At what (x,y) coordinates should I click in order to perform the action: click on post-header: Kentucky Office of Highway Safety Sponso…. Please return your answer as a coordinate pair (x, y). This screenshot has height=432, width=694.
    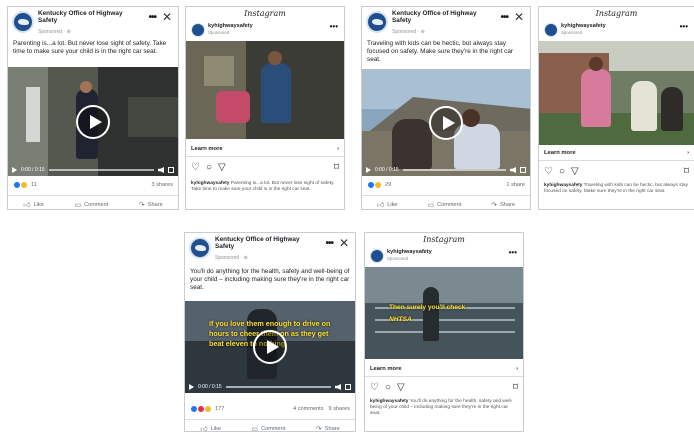
    Looking at the image, I should click on (93, 22).